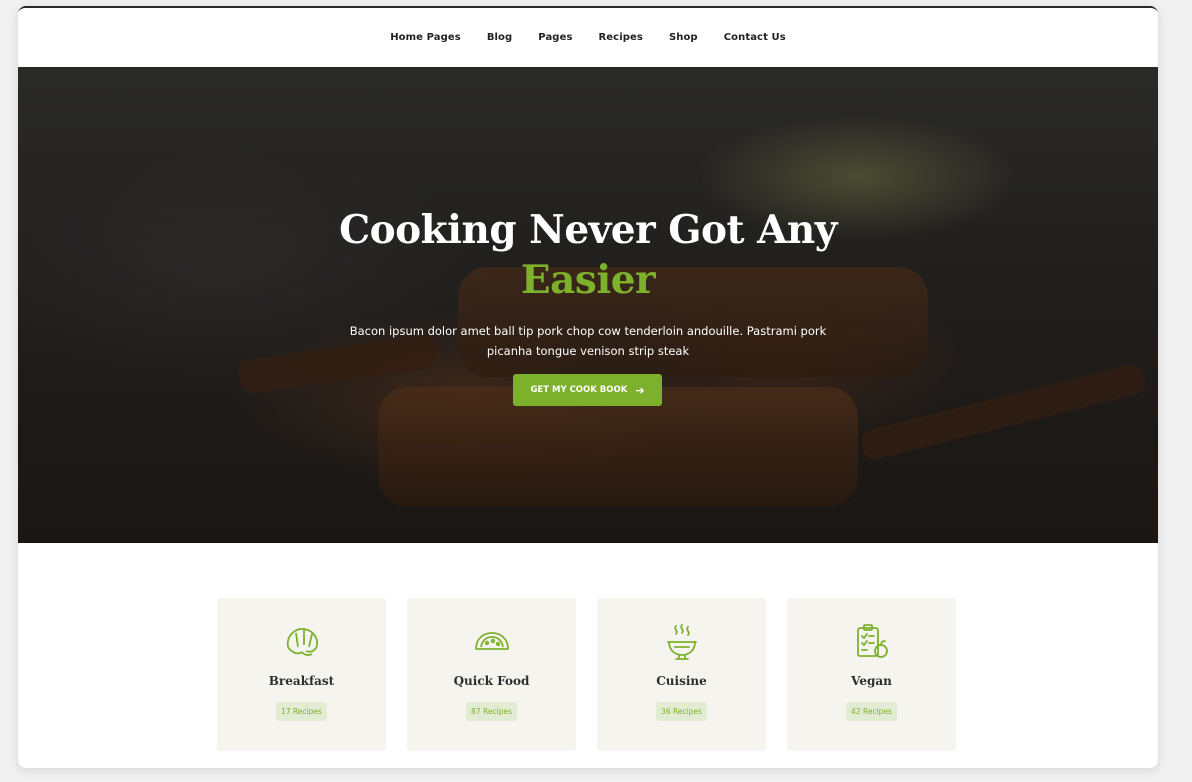 This screenshot has width=1192, height=782. I want to click on category-card-vegan: Vegan 42 Recipes, so click(871, 674).